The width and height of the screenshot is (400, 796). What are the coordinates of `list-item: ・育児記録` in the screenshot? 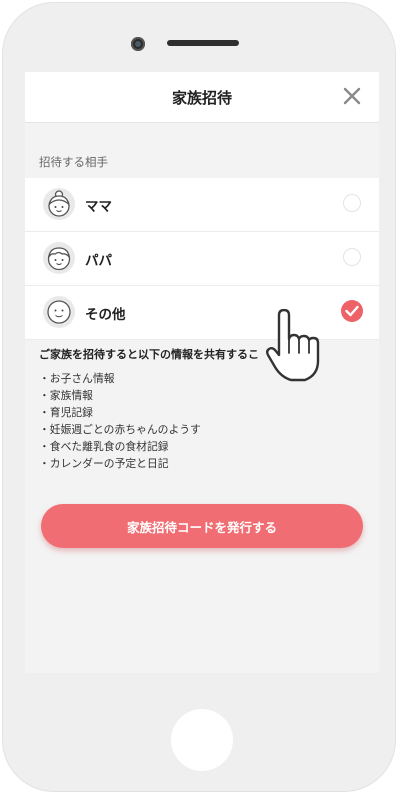 It's located at (66, 412).